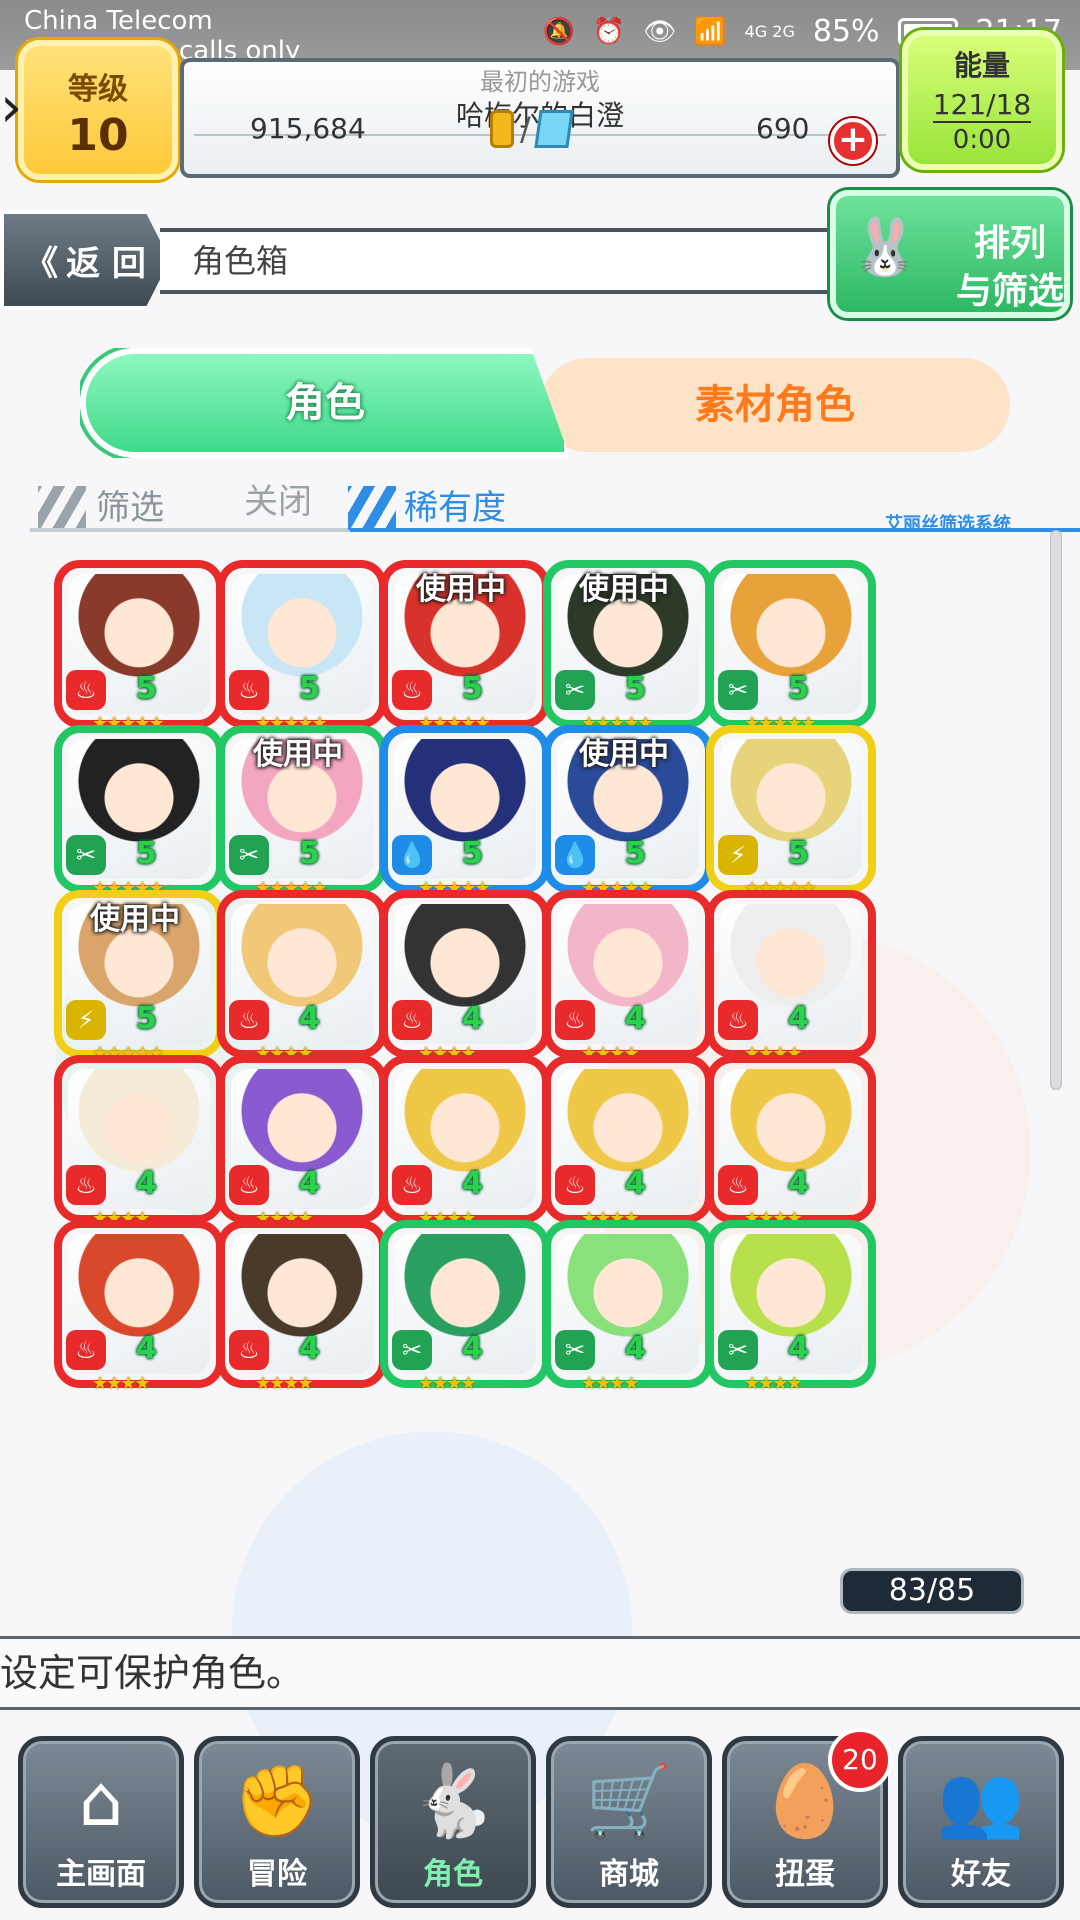 The height and width of the screenshot is (1920, 1080). I want to click on character-portrait: ✂ 5 ★★★★★, so click(139, 812).